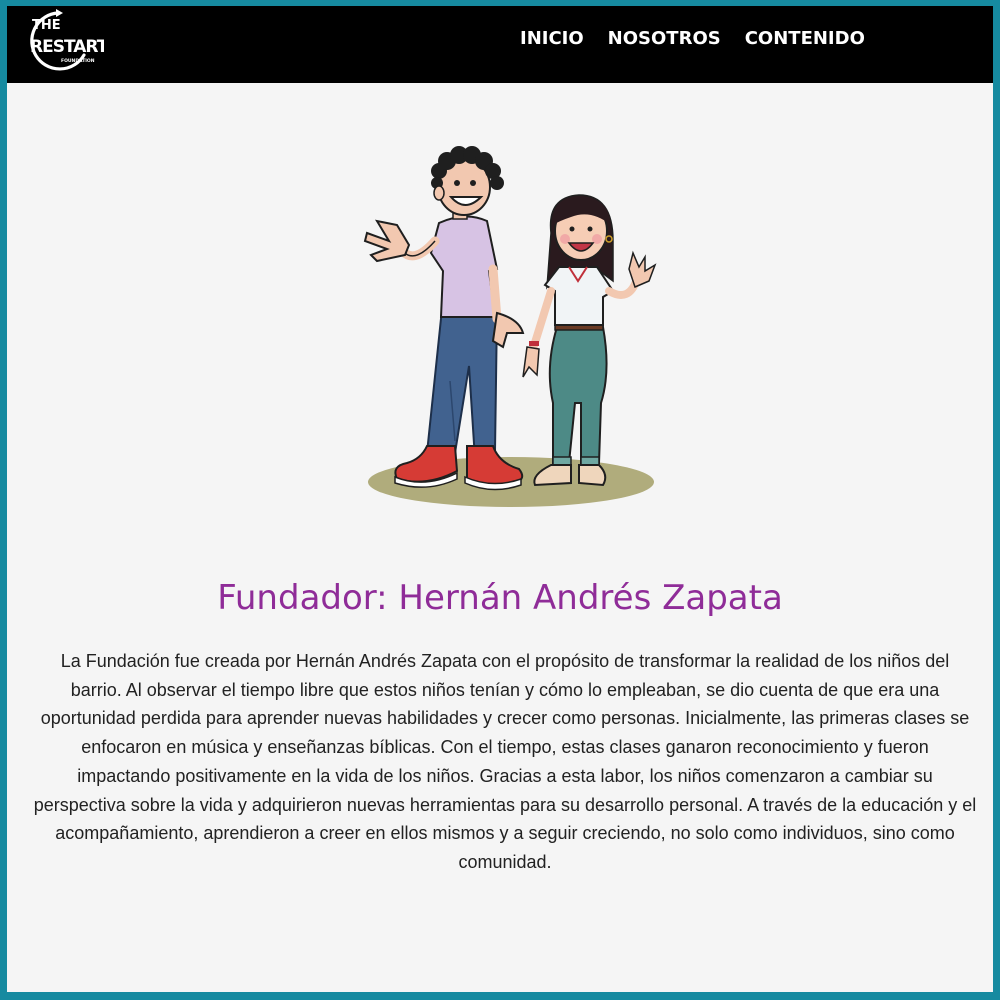  What do you see at coordinates (444, 318) in the screenshot?
I see `boy-figure` at bounding box center [444, 318].